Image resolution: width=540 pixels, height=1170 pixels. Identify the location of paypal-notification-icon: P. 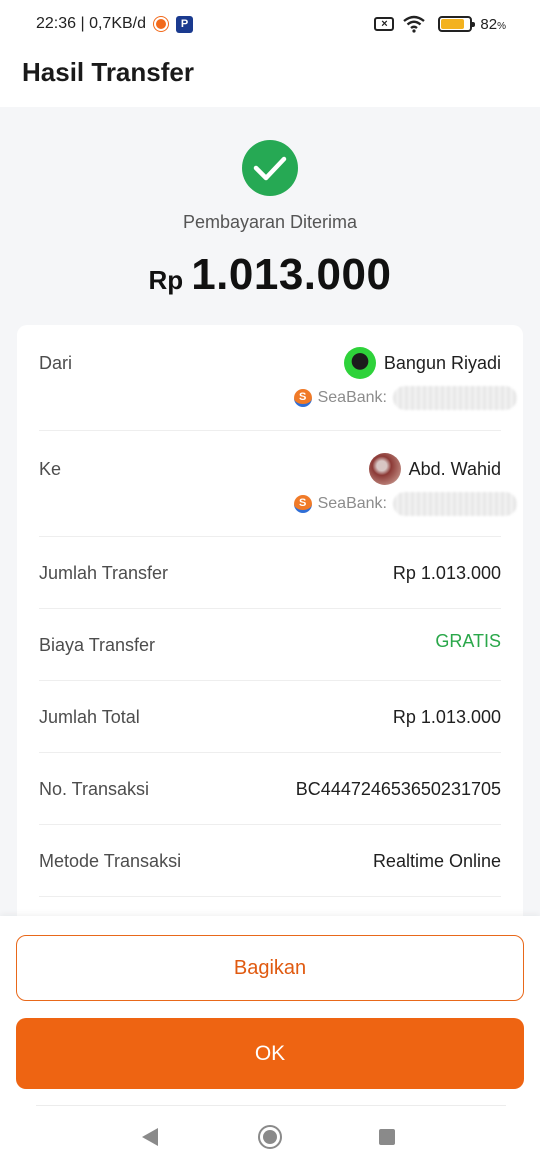
(185, 24).